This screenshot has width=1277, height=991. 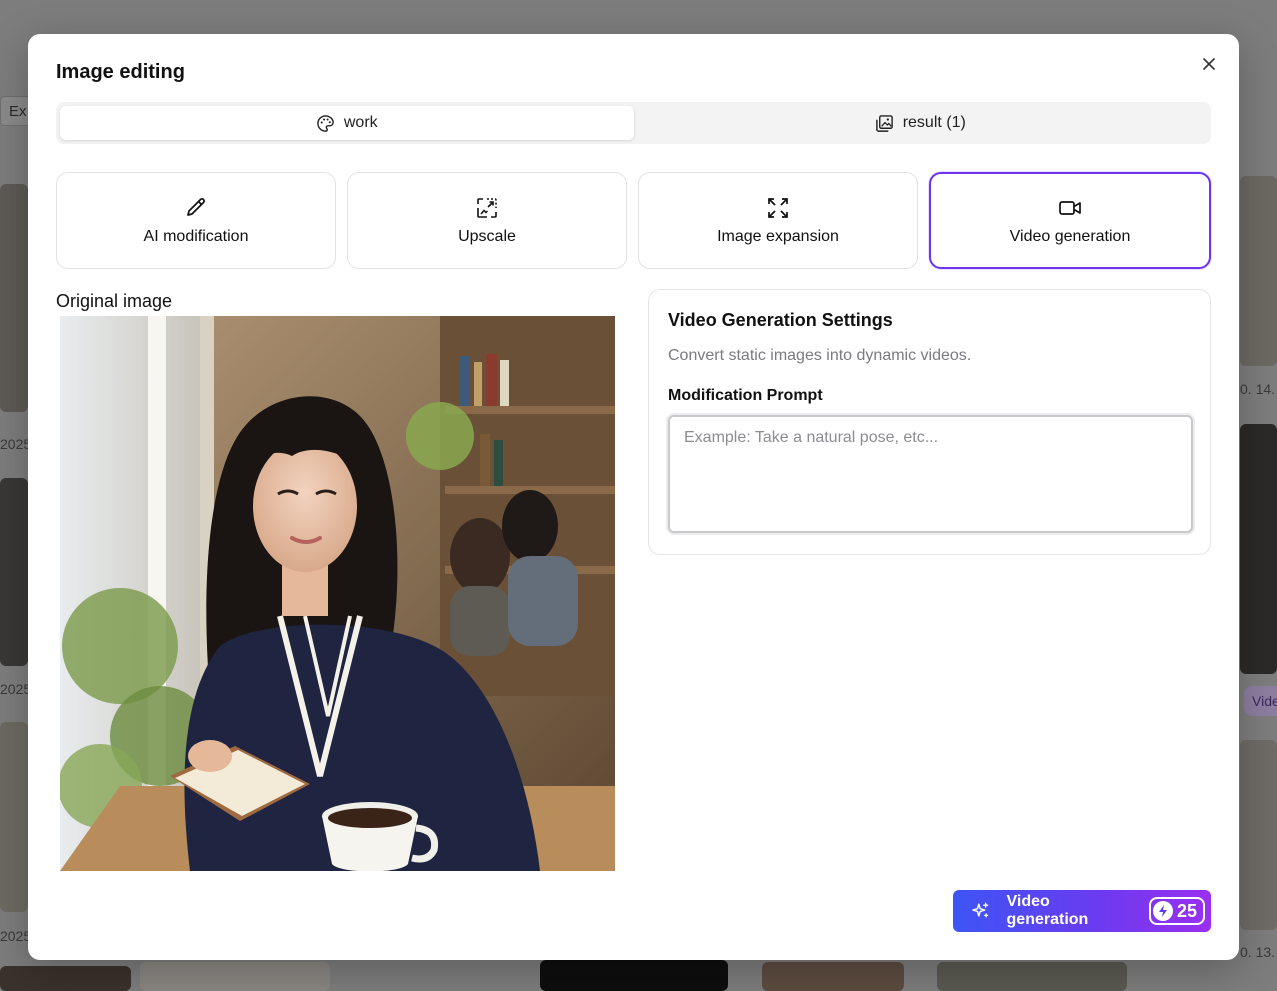 What do you see at coordinates (196, 206) in the screenshot?
I see `pencil-icon` at bounding box center [196, 206].